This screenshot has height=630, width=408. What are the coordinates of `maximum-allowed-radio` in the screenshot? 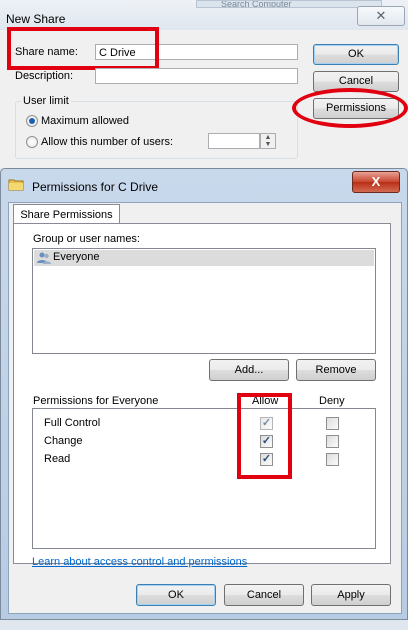 It's located at (32, 121).